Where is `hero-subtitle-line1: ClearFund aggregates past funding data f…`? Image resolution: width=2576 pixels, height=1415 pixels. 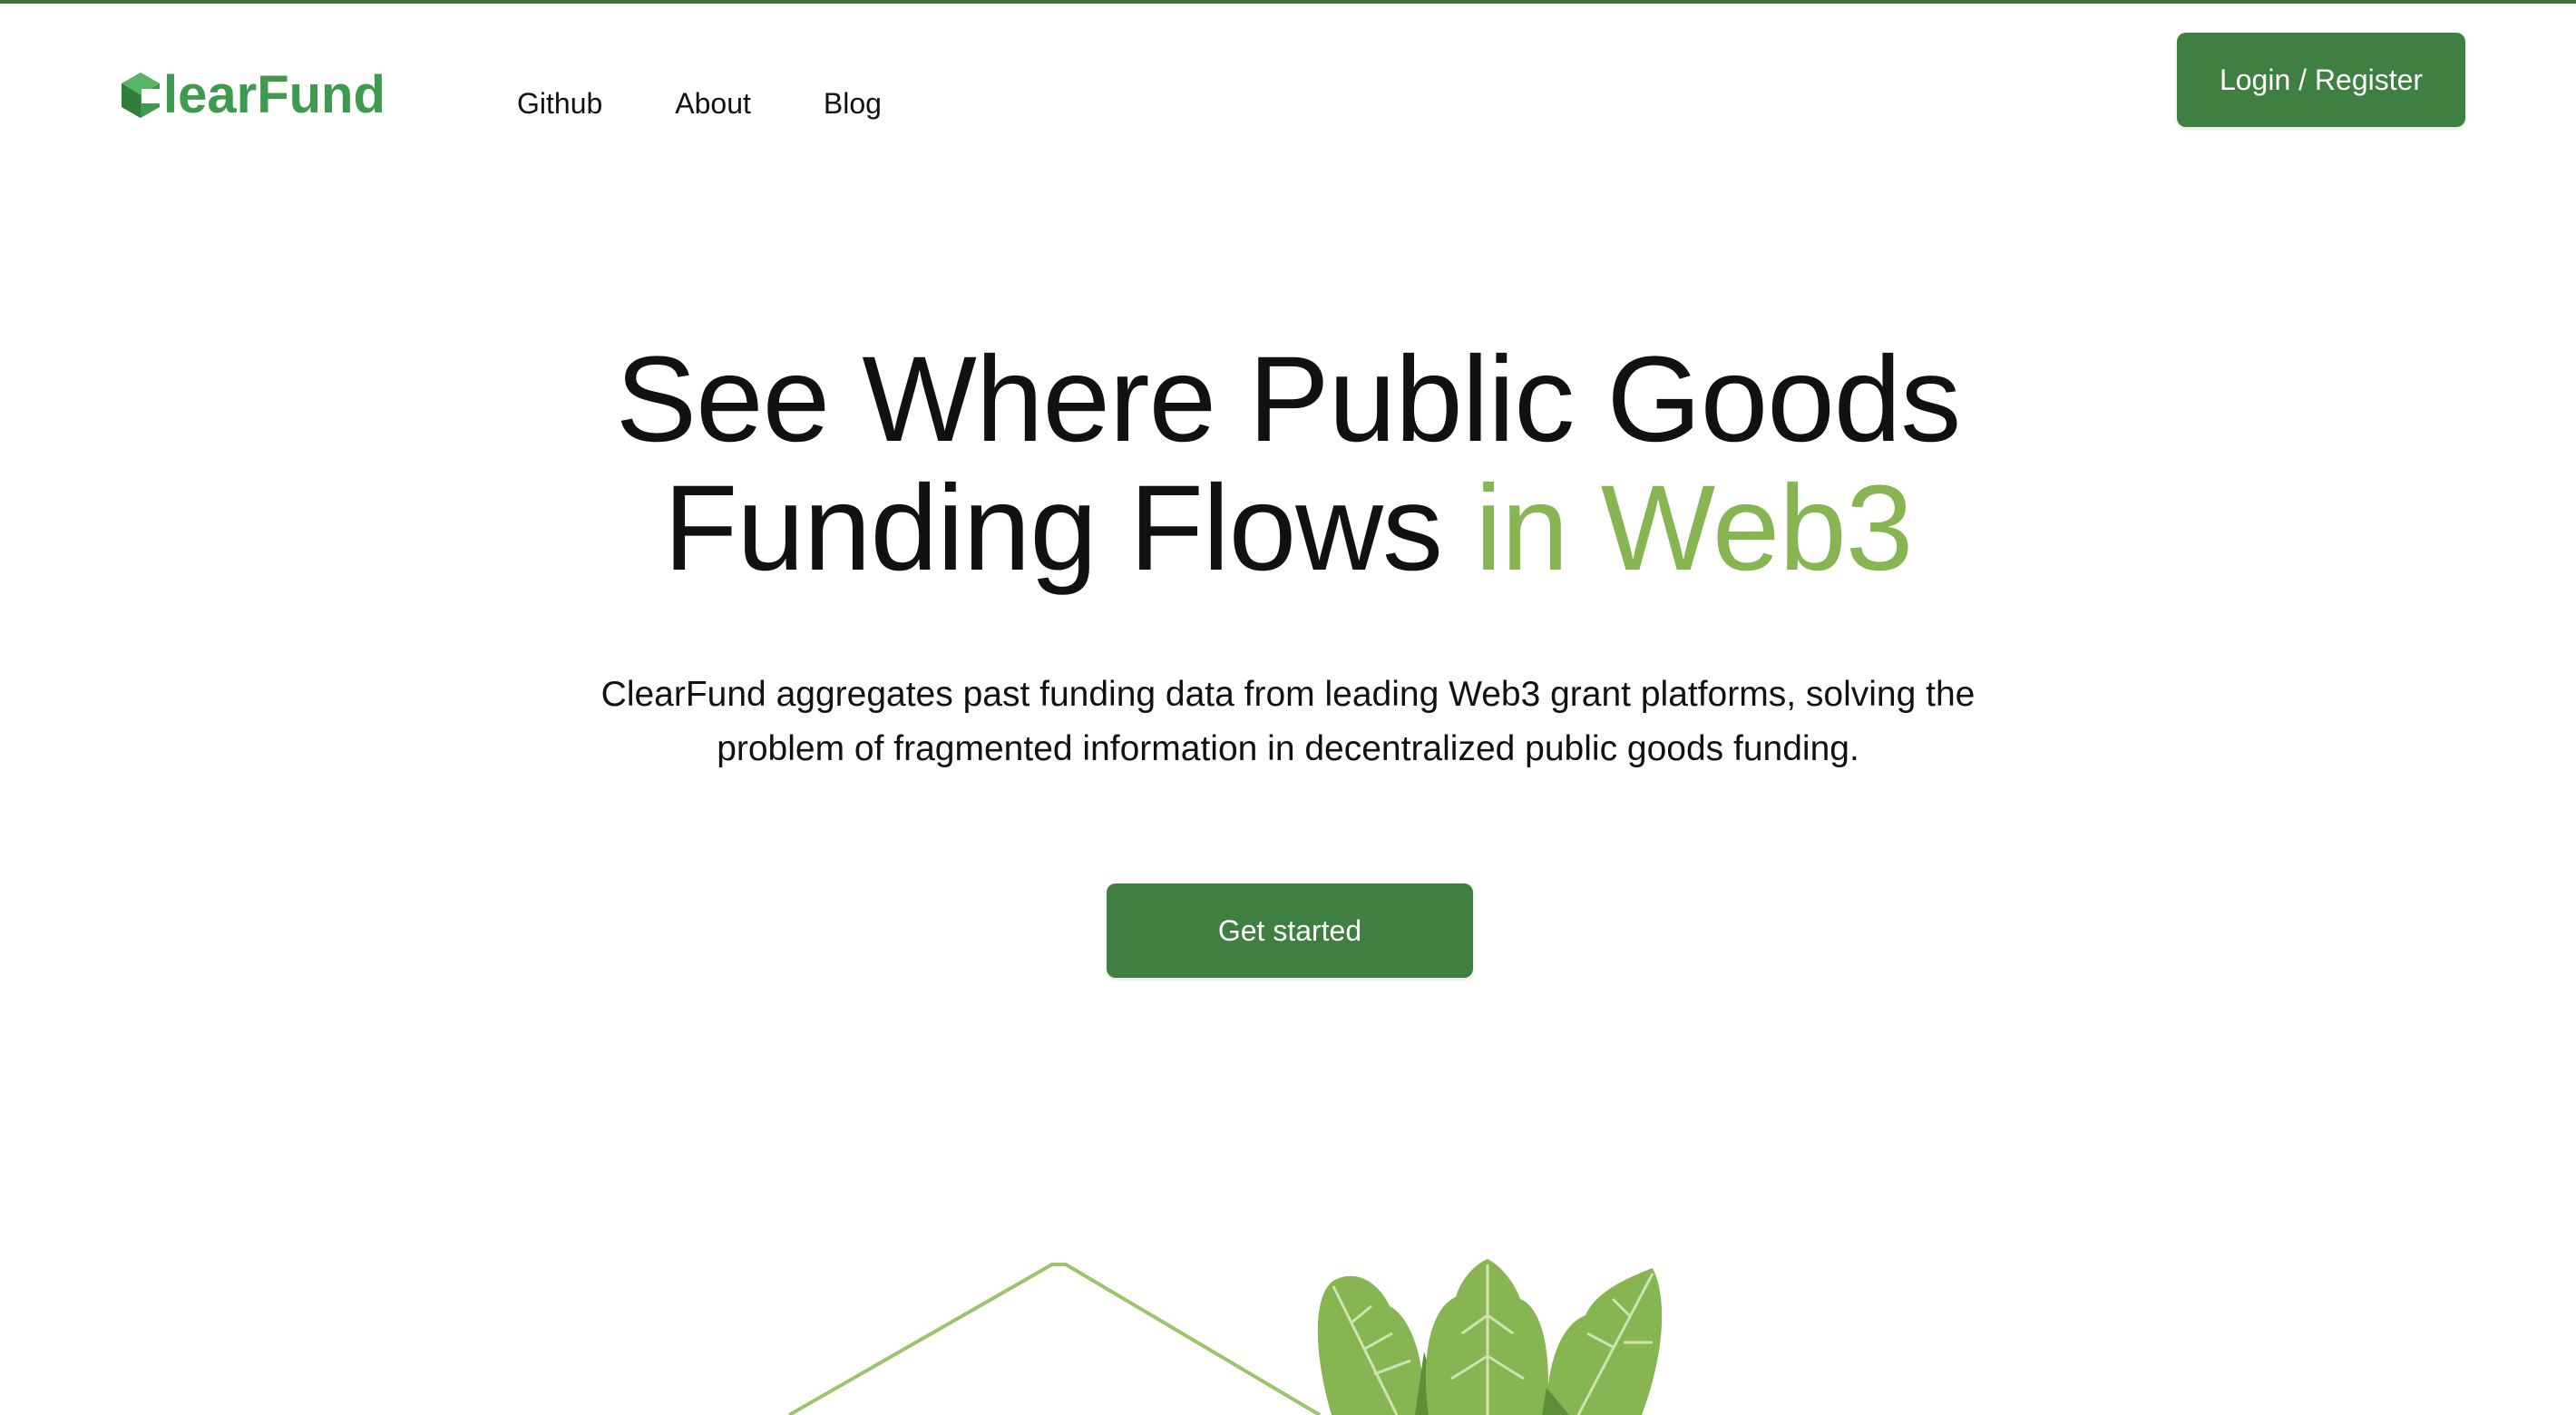
hero-subtitle-line1: ClearFund aggregates past funding data f… is located at coordinates (1288, 695).